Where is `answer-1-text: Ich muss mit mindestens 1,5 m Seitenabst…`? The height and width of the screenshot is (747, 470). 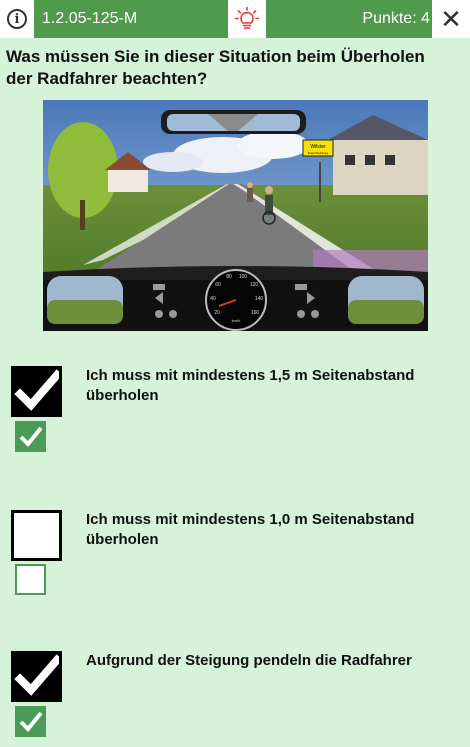
answer-1-text: Ich muss mit mindestens 1,5 m Seitenabst… is located at coordinates (271, 386).